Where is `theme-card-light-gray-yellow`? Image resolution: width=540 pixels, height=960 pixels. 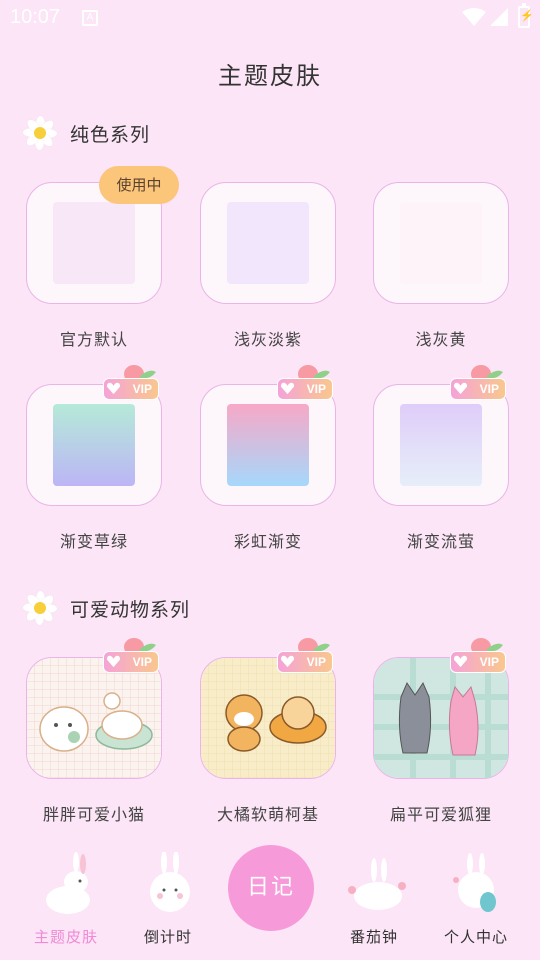
theme-card-light-gray-yellow is located at coordinates (442, 244).